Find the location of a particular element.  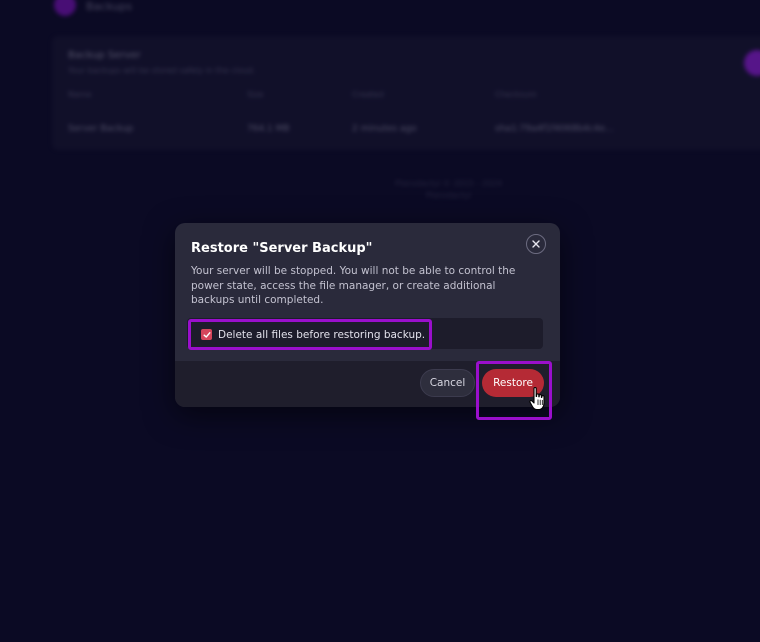

column-header-checksum: Checksum is located at coordinates (516, 94).